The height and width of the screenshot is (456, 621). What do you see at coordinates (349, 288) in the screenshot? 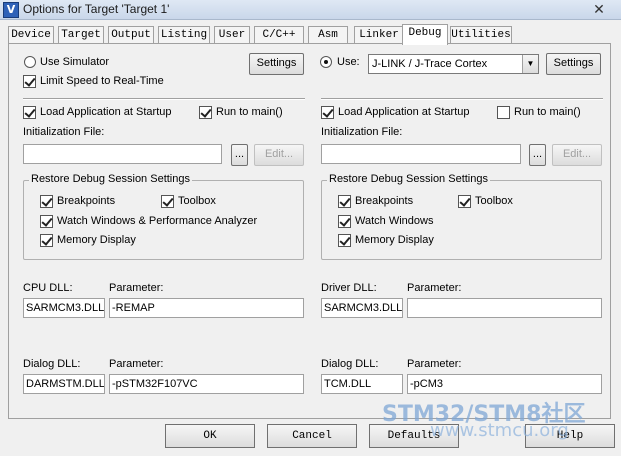
I see `driver-dll-label: Driver DLL:` at bounding box center [349, 288].